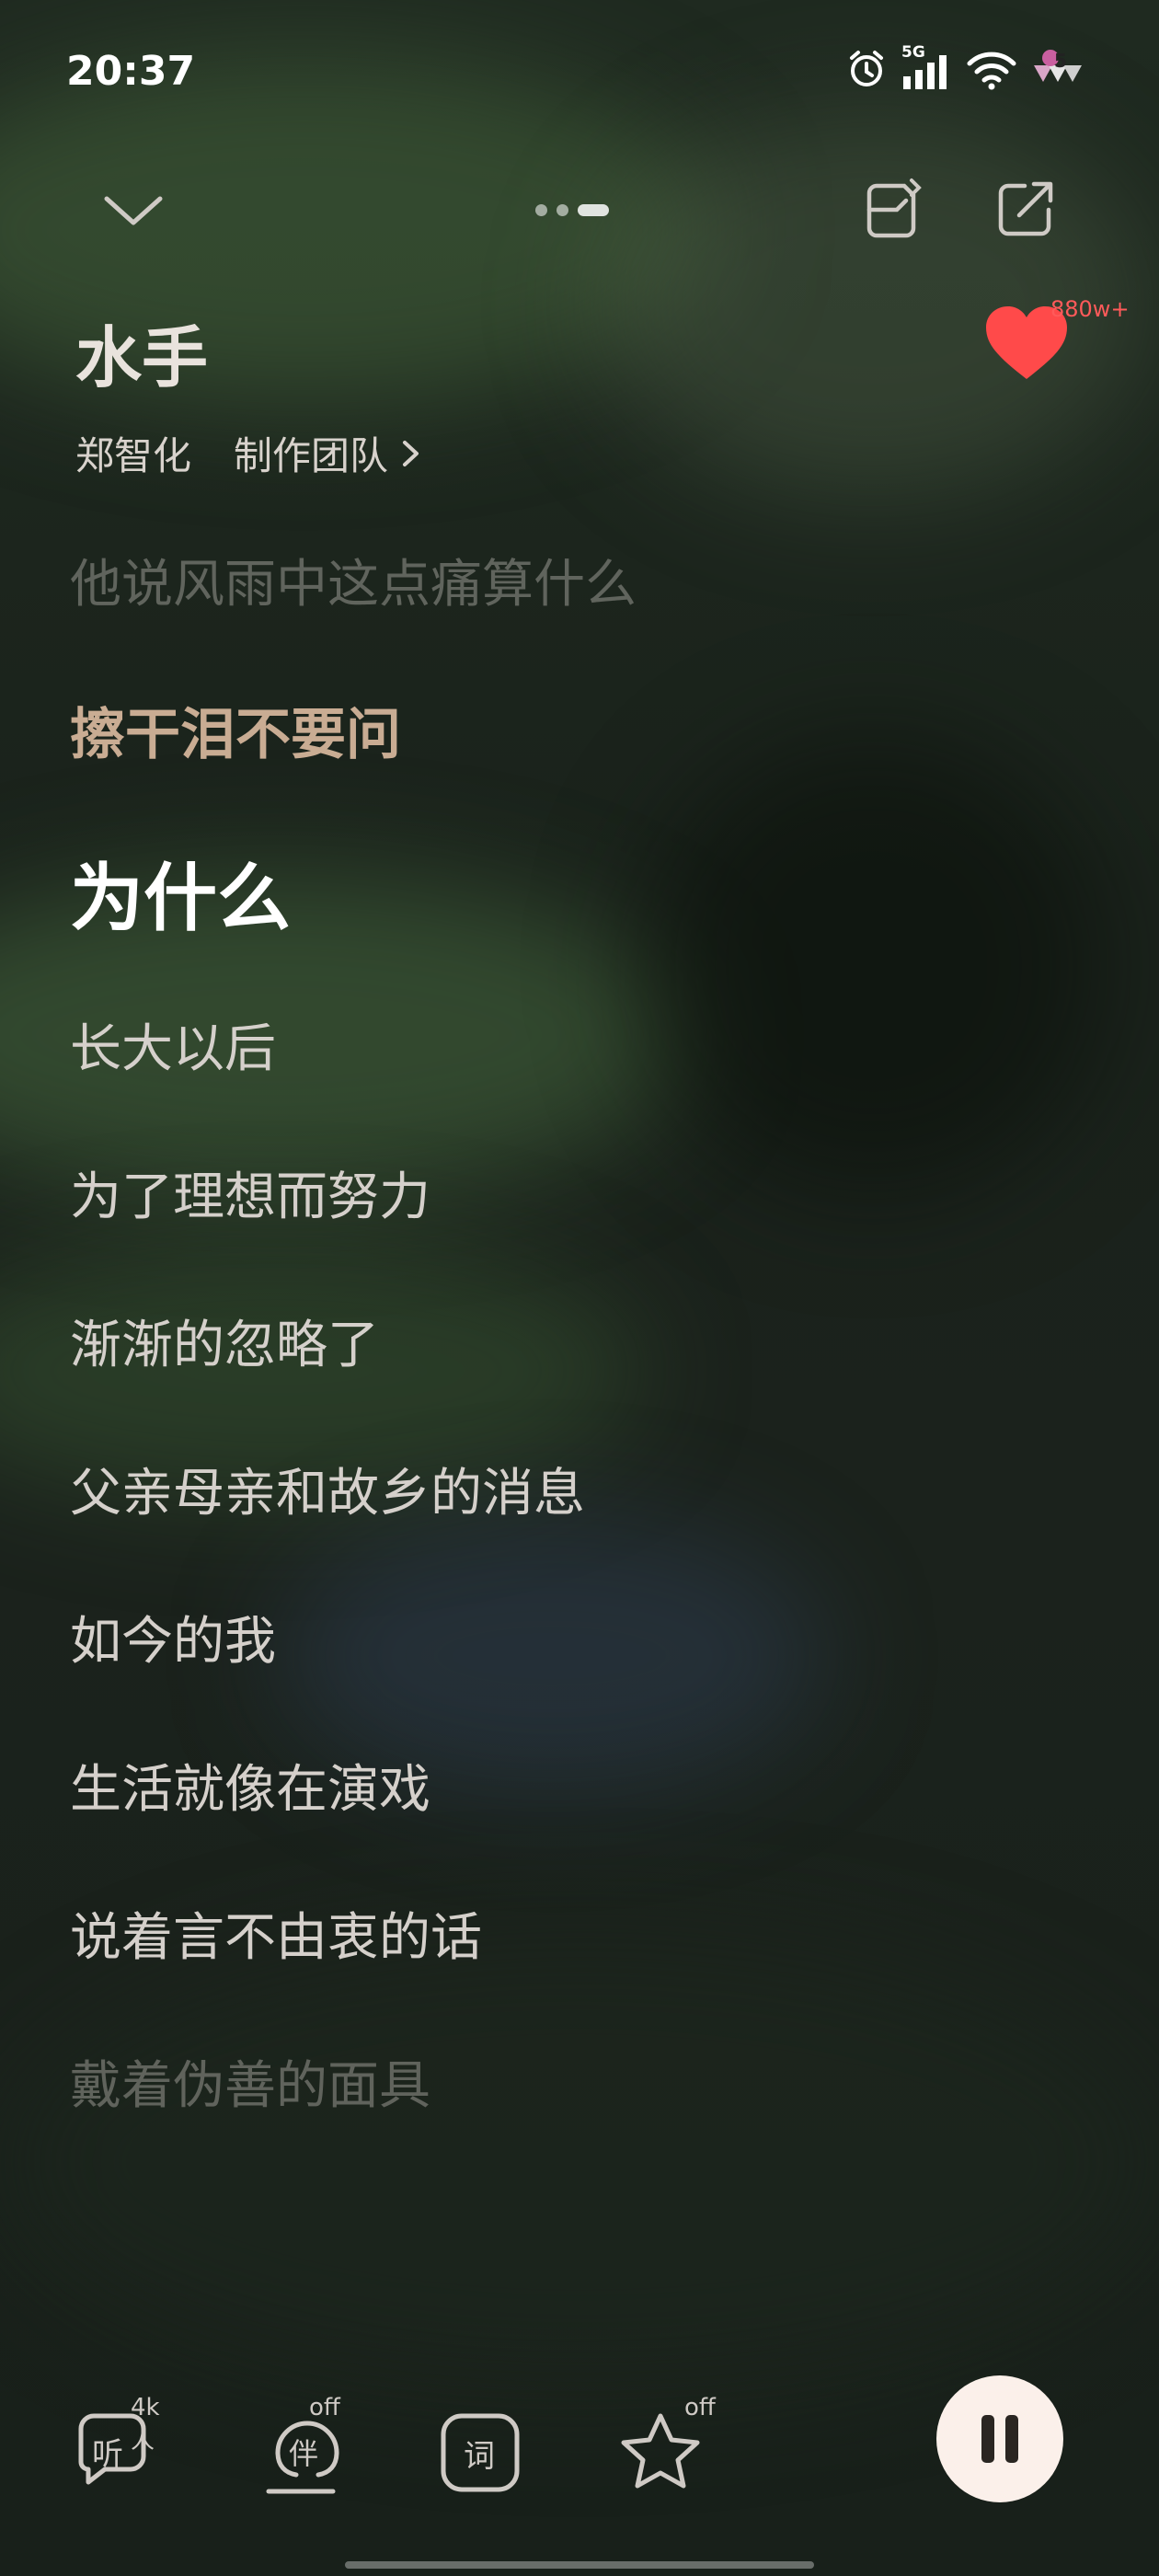 The image size is (1159, 2576). I want to click on credits-link: 制作团队, so click(327, 453).